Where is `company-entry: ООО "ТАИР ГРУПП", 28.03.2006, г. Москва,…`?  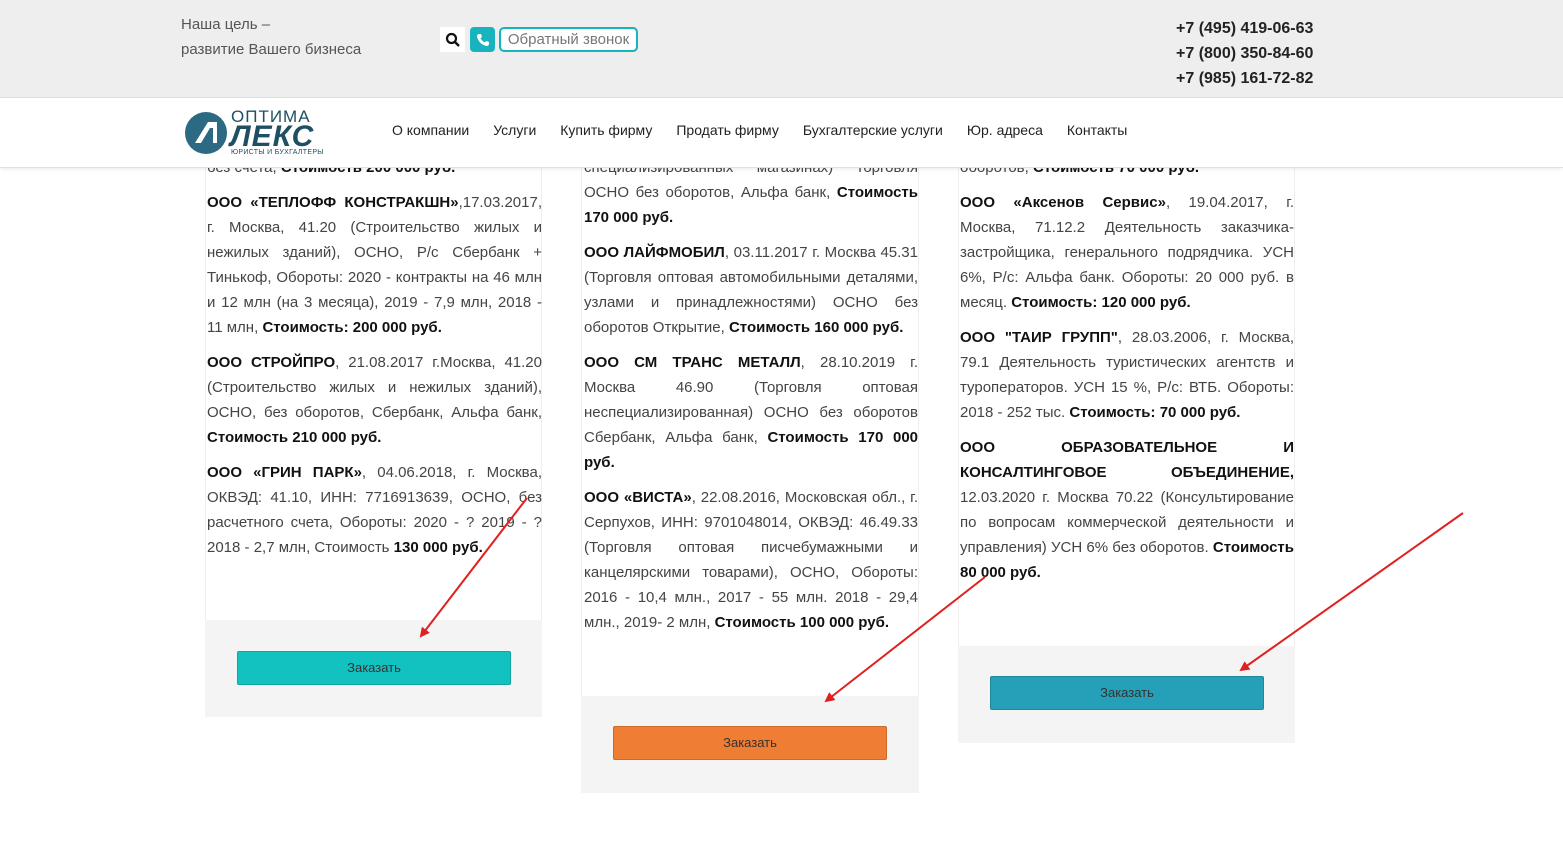 company-entry: ООО "ТАИР ГРУПП", 28.03.2006, г. Москва,… is located at coordinates (1127, 375).